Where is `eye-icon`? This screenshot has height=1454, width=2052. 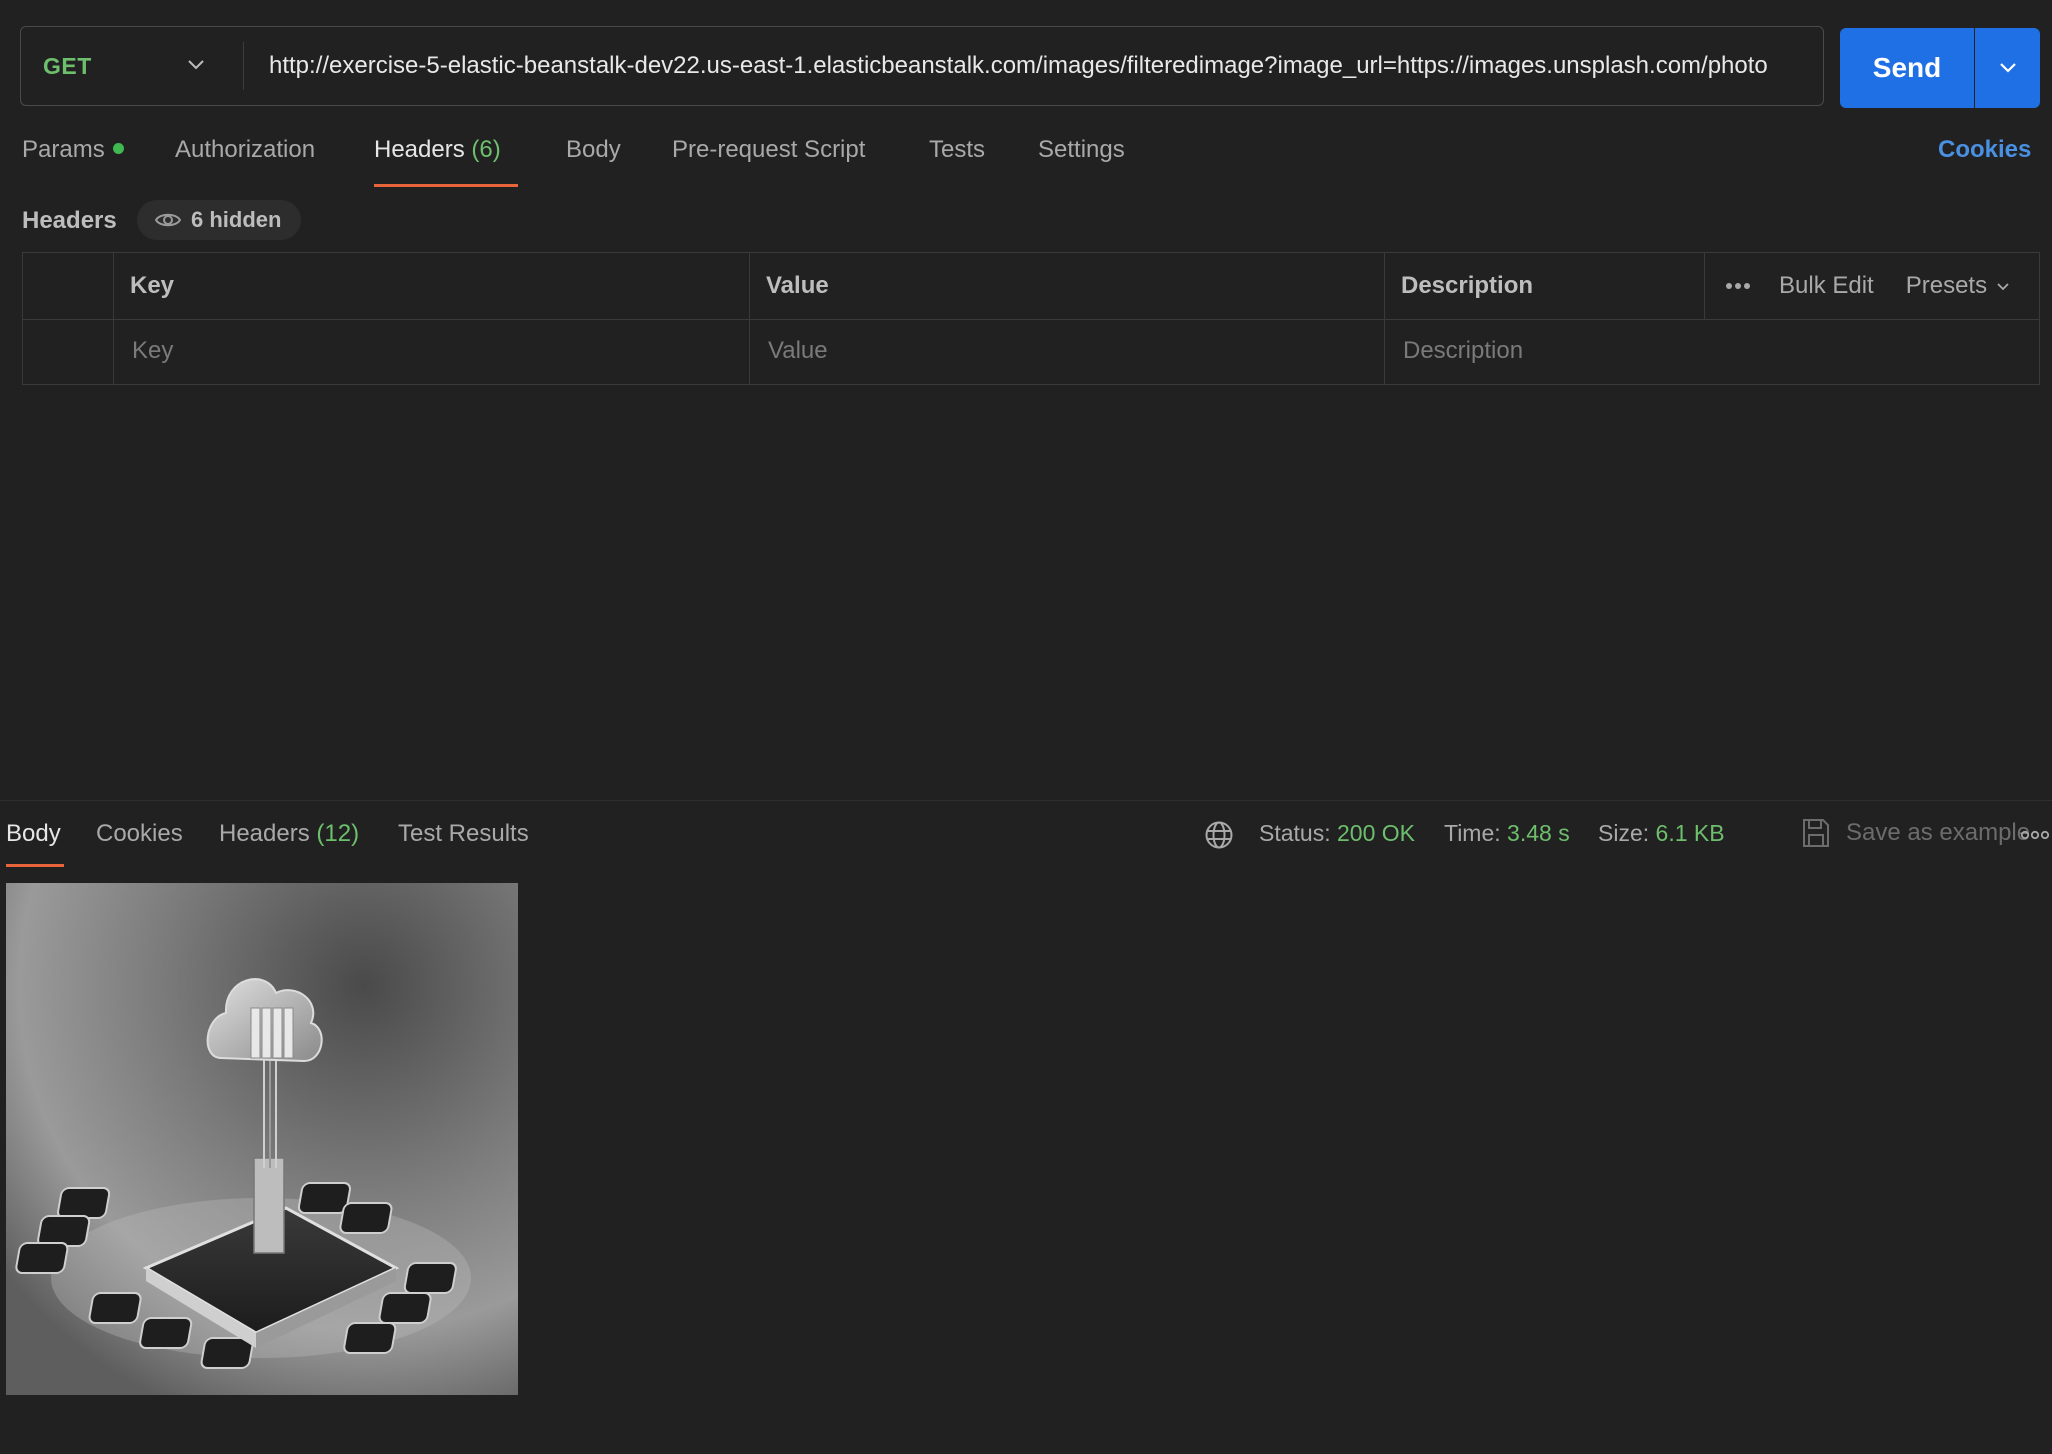
eye-icon is located at coordinates (168, 220).